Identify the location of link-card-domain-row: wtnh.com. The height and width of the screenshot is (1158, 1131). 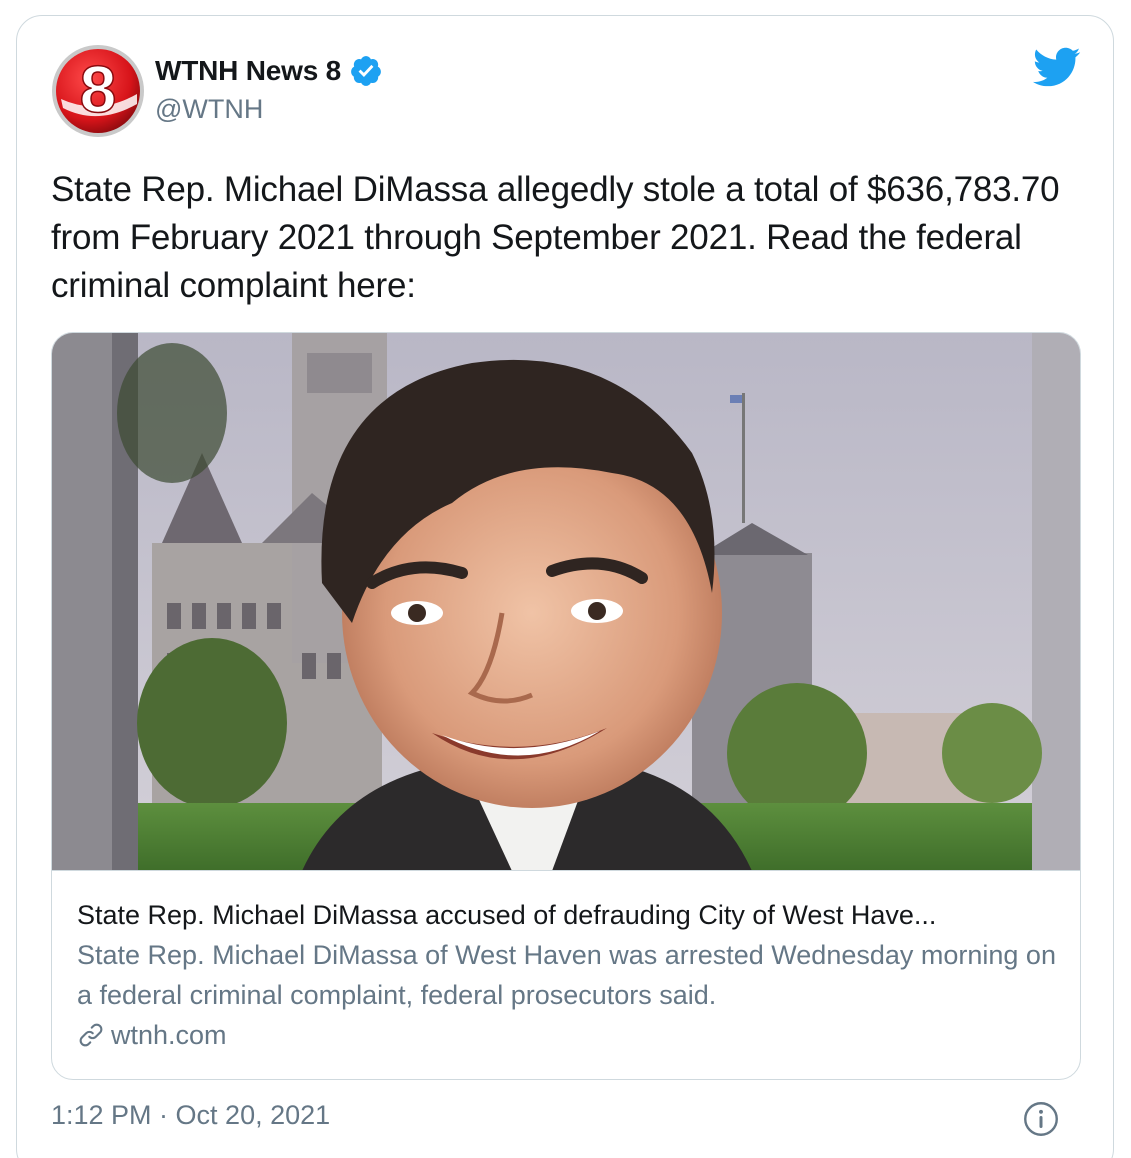
(567, 1035).